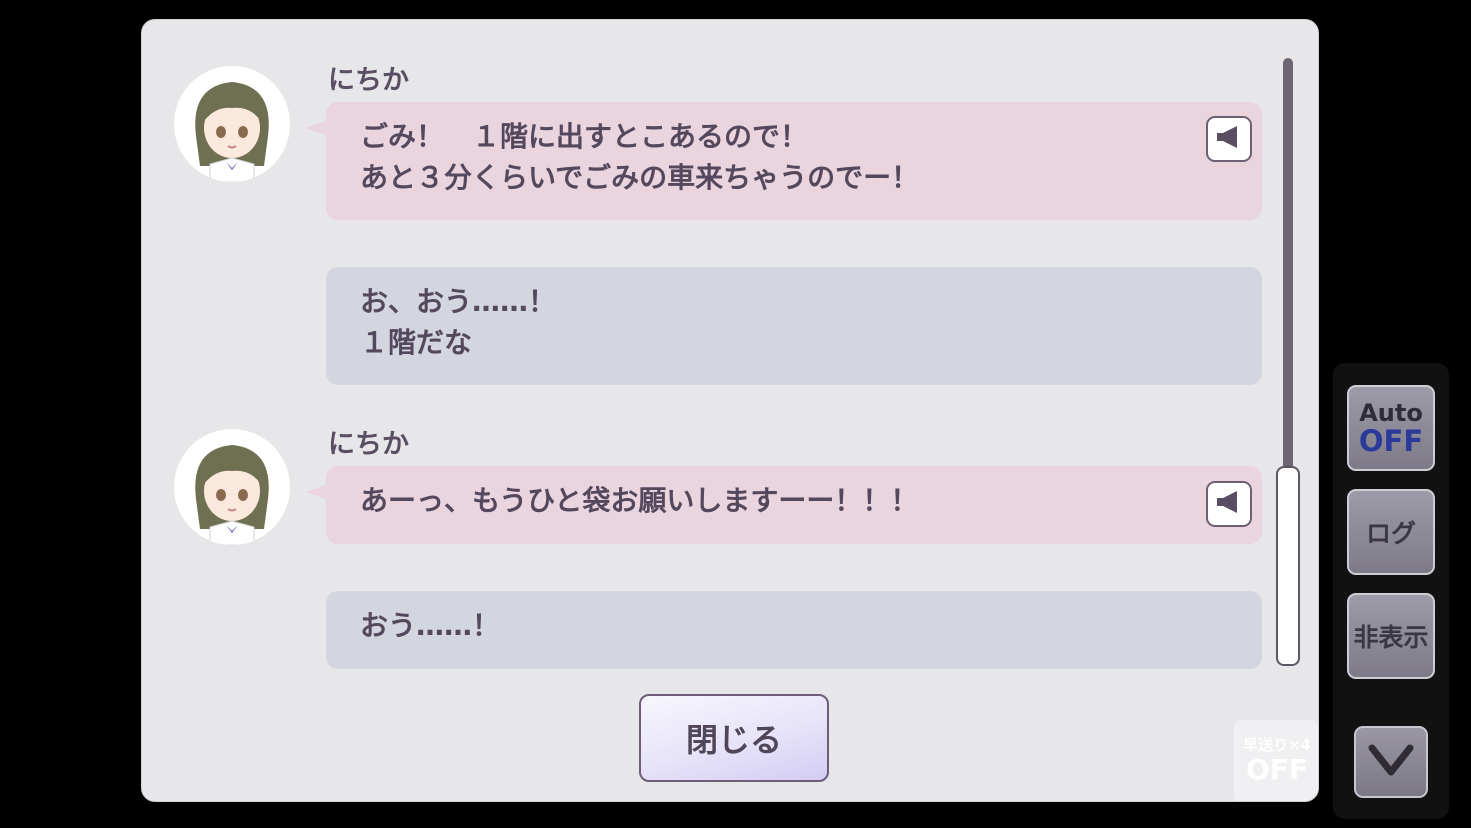 This screenshot has width=1471, height=828. Describe the element at coordinates (794, 326) in the screenshot. I see `message-bubble: お、おう……！ １階だな` at that location.